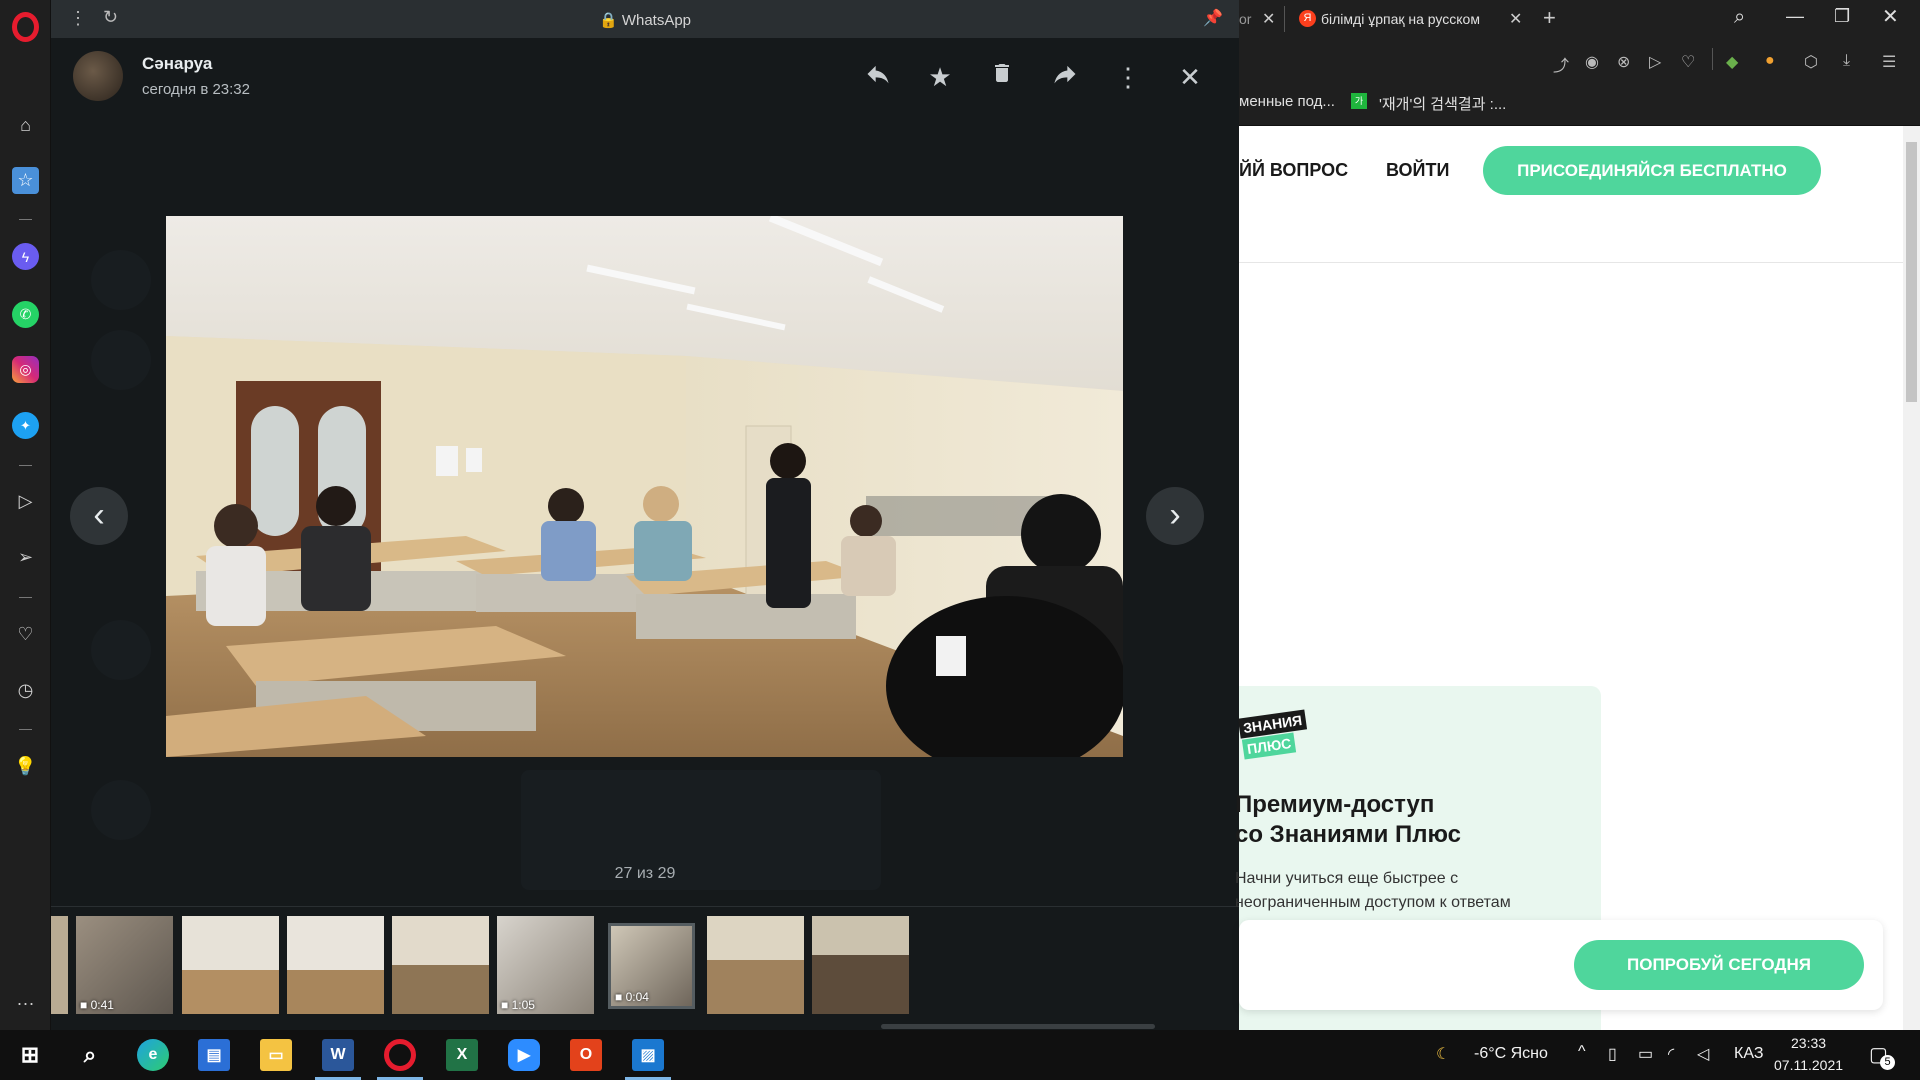 This screenshot has width=1920, height=1080. What do you see at coordinates (1652, 170) in the screenshot?
I see `join-free-button: ПРИСОЕДИНЯЙСЯ БЕСПЛАТНО` at bounding box center [1652, 170].